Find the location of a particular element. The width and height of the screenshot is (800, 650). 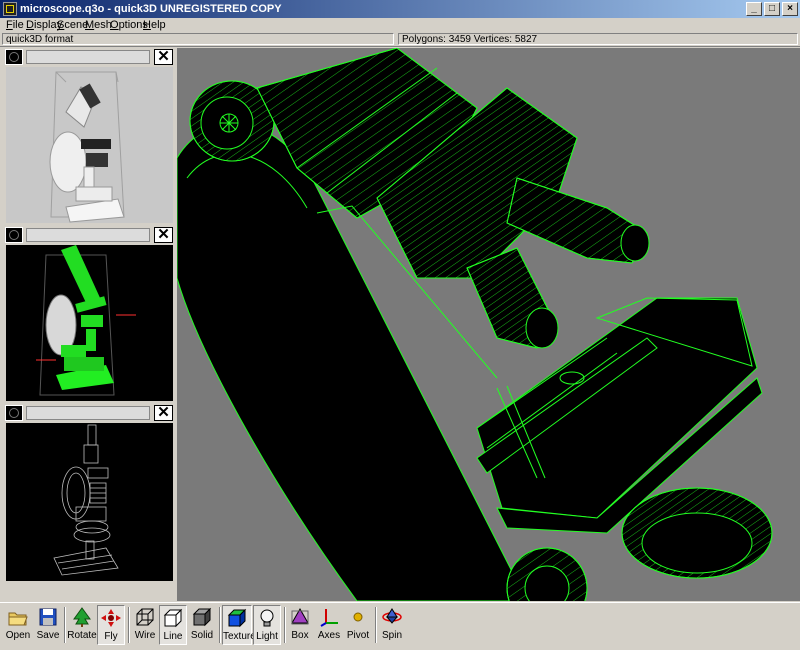

tree-icon is located at coordinates (82, 617).